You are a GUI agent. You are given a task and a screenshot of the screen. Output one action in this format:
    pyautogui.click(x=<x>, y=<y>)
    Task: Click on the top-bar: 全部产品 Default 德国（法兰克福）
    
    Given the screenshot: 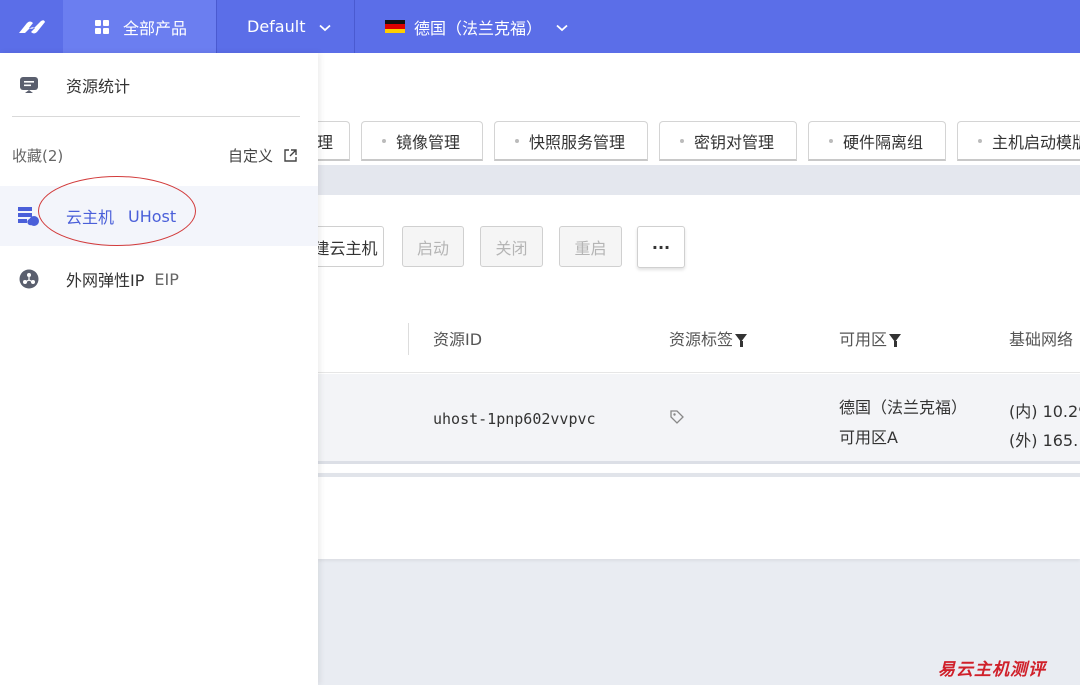 What is the action you would take?
    pyautogui.click(x=540, y=26)
    